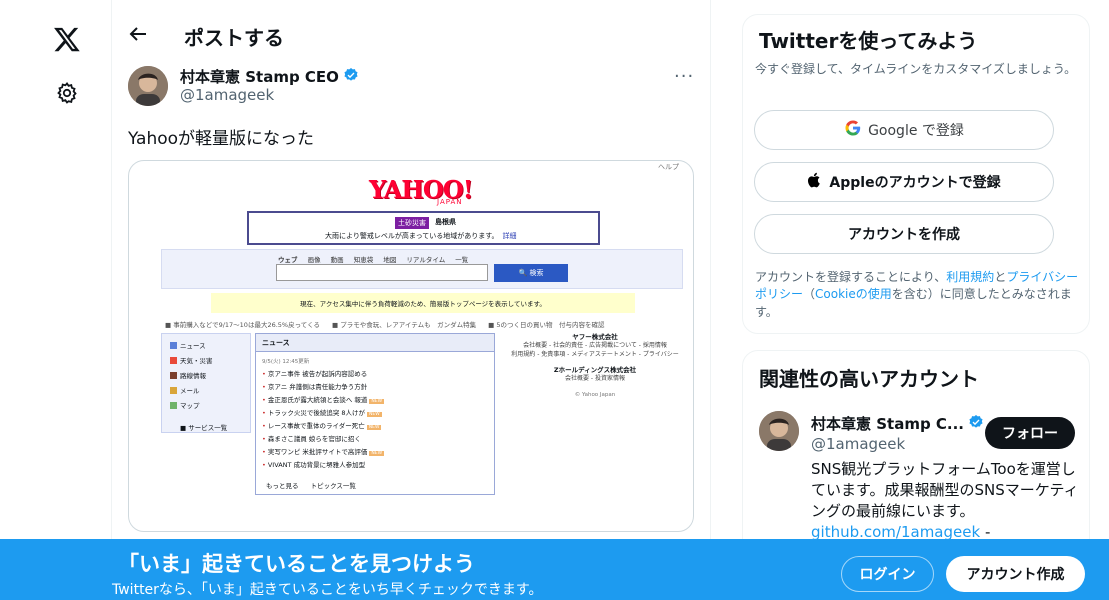 This screenshot has height=600, width=1109. I want to click on yahoo-side-item: 天気・災害, so click(191, 360).